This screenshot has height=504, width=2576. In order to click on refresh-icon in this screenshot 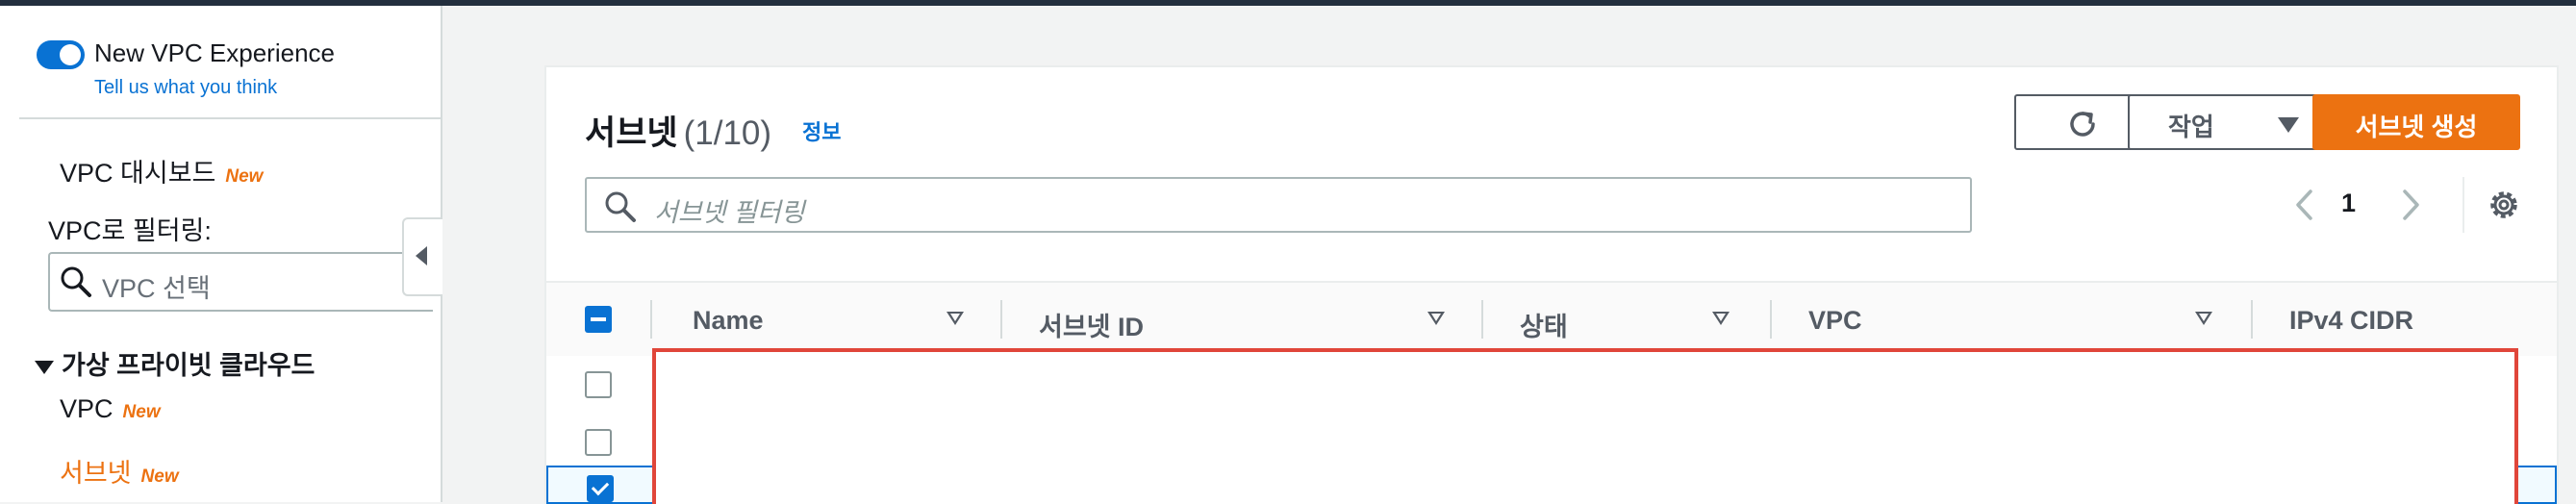, I will do `click(2083, 125)`.